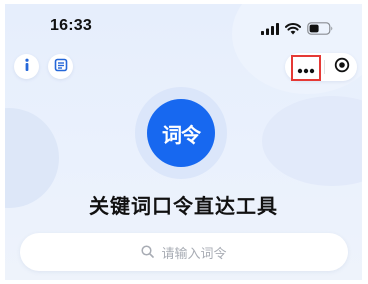  I want to click on notes-icon, so click(61, 66).